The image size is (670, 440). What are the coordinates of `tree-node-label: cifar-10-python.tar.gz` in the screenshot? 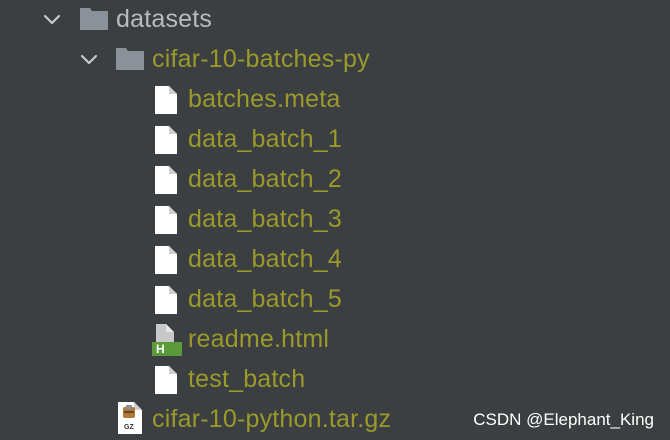 It's located at (272, 419).